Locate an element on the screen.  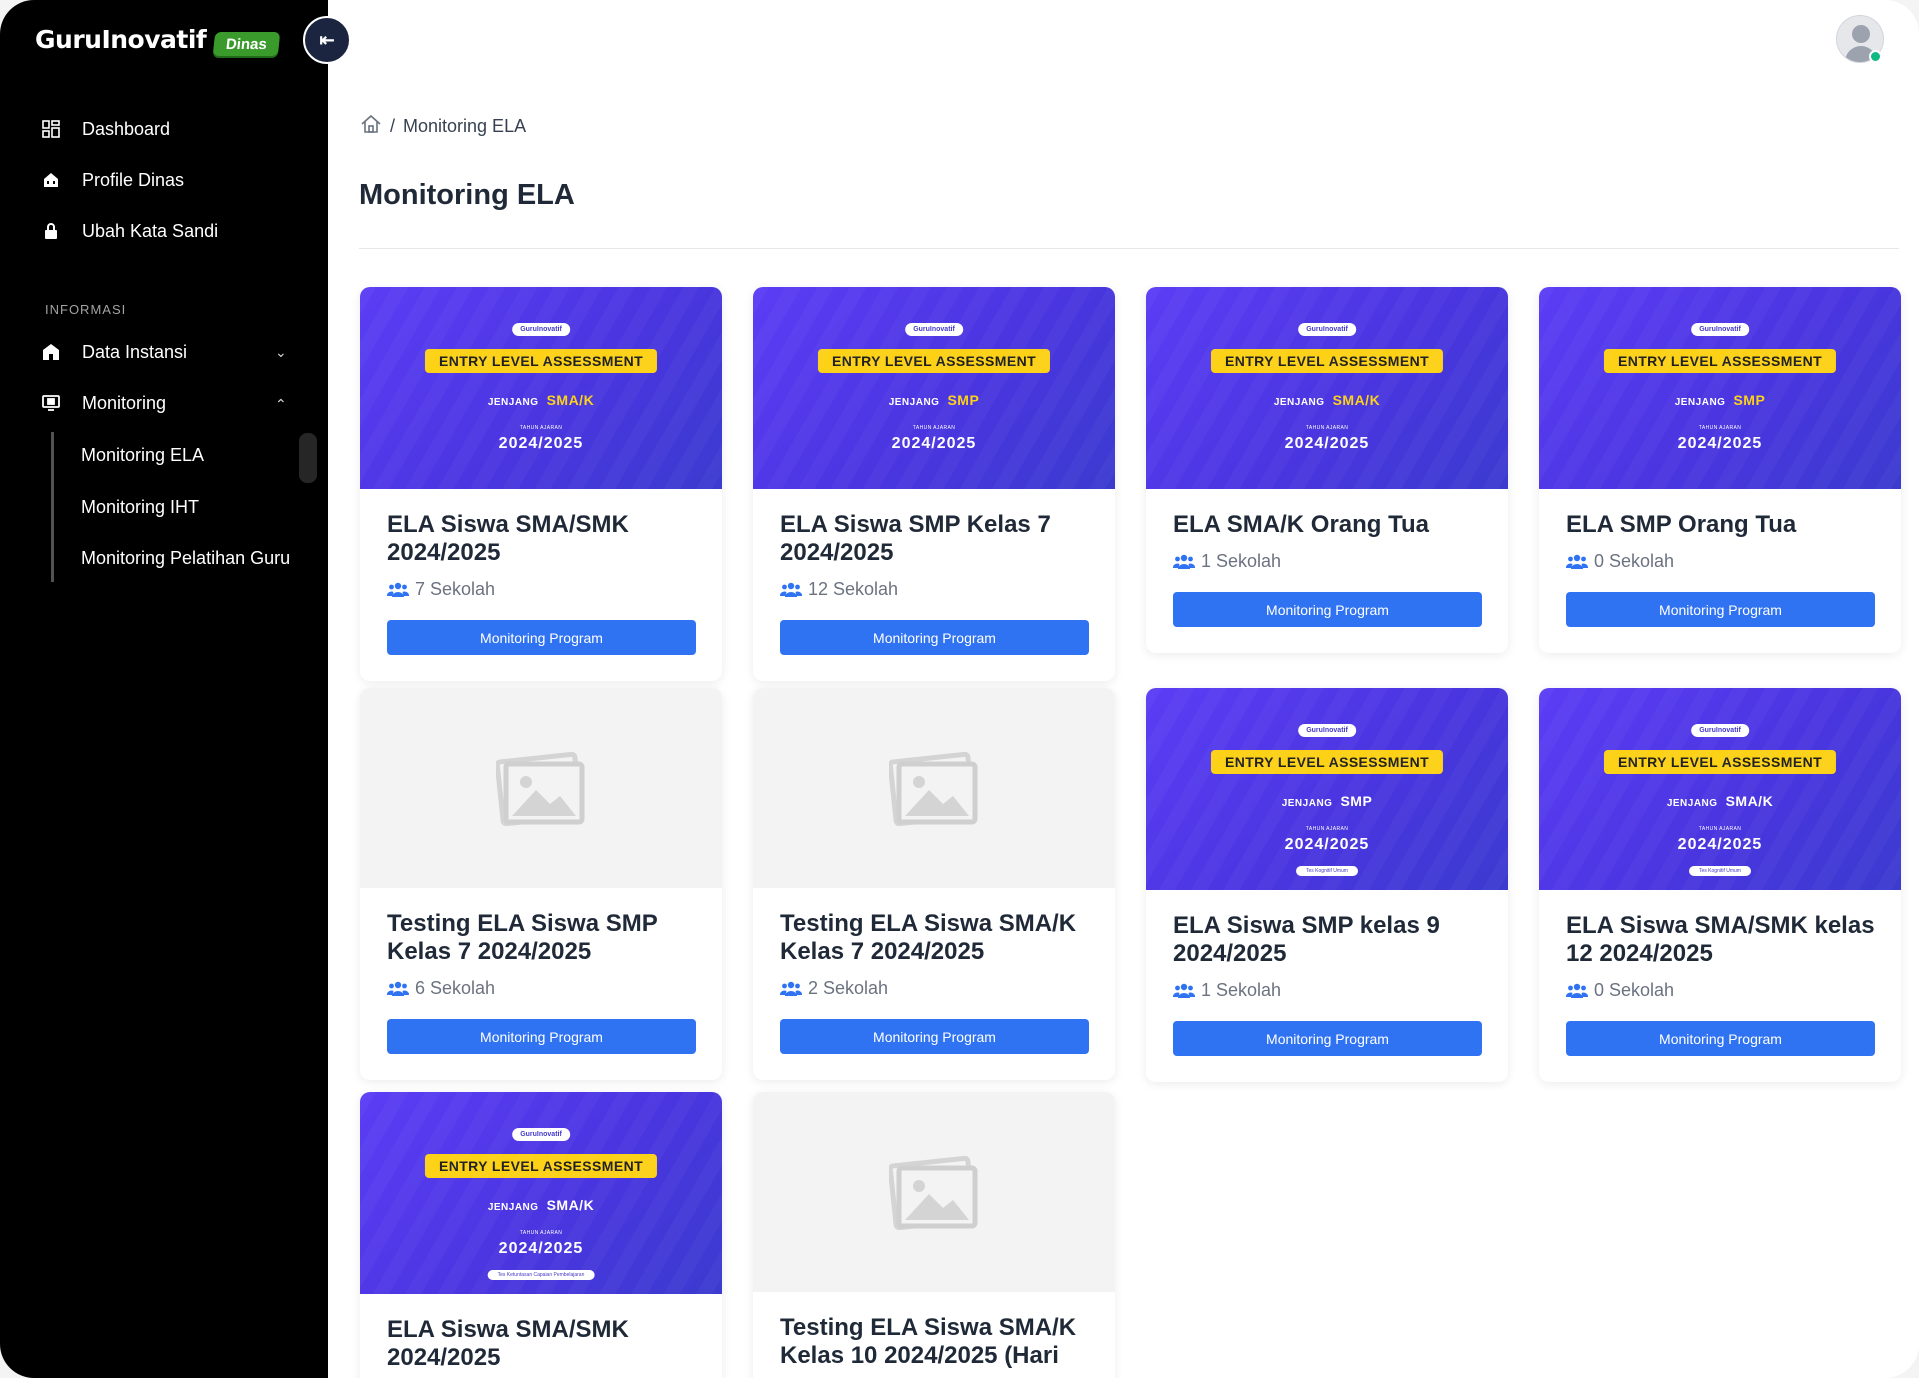
sidebar-collapse-button: ⇤ is located at coordinates (327, 40).